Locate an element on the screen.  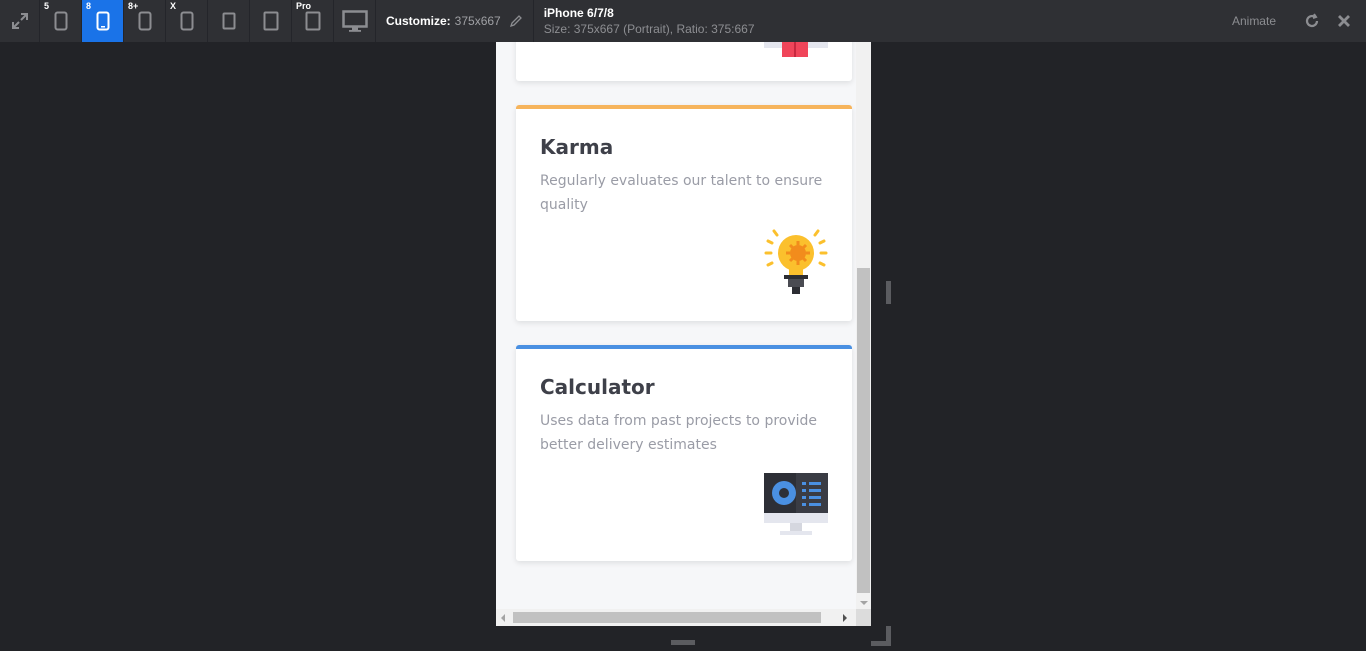
device-desktop-button is located at coordinates (355, 21).